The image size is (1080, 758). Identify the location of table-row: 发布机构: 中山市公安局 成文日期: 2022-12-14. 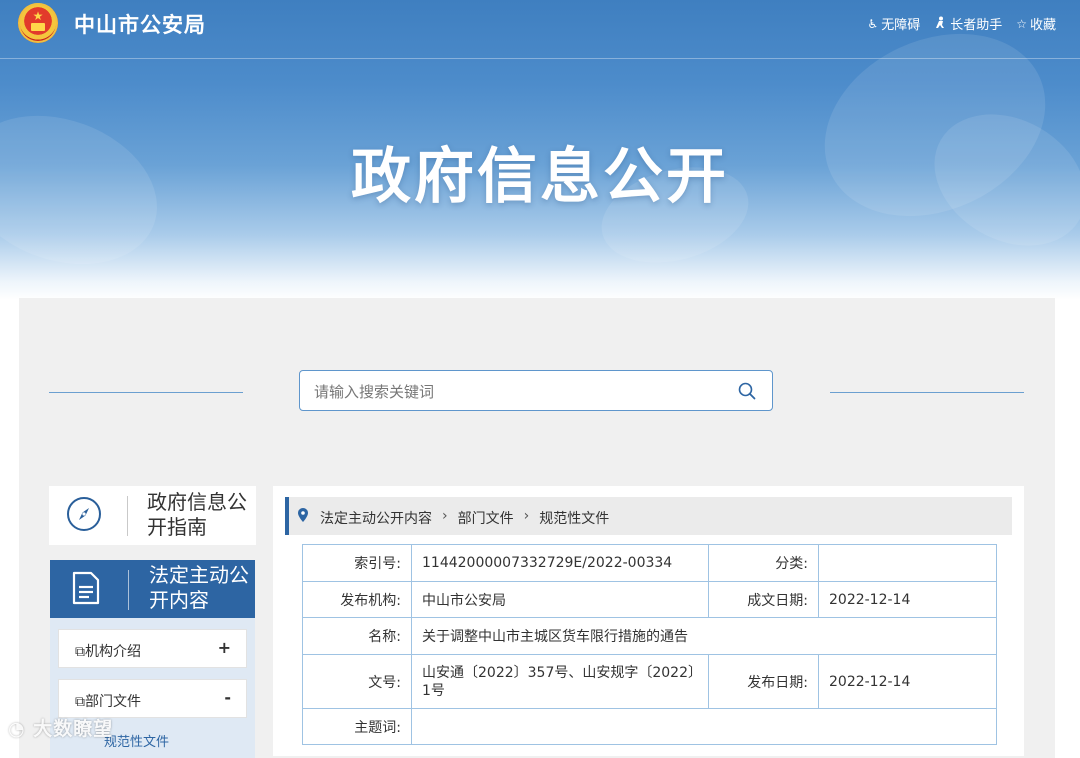
(649, 599).